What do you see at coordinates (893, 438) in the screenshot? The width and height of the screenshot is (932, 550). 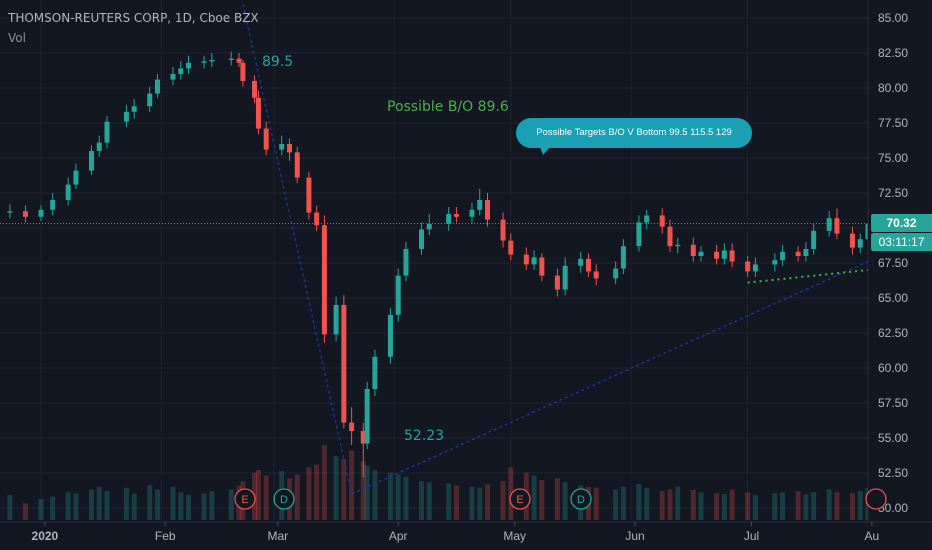 I see `y-tick-label: 55.00` at bounding box center [893, 438].